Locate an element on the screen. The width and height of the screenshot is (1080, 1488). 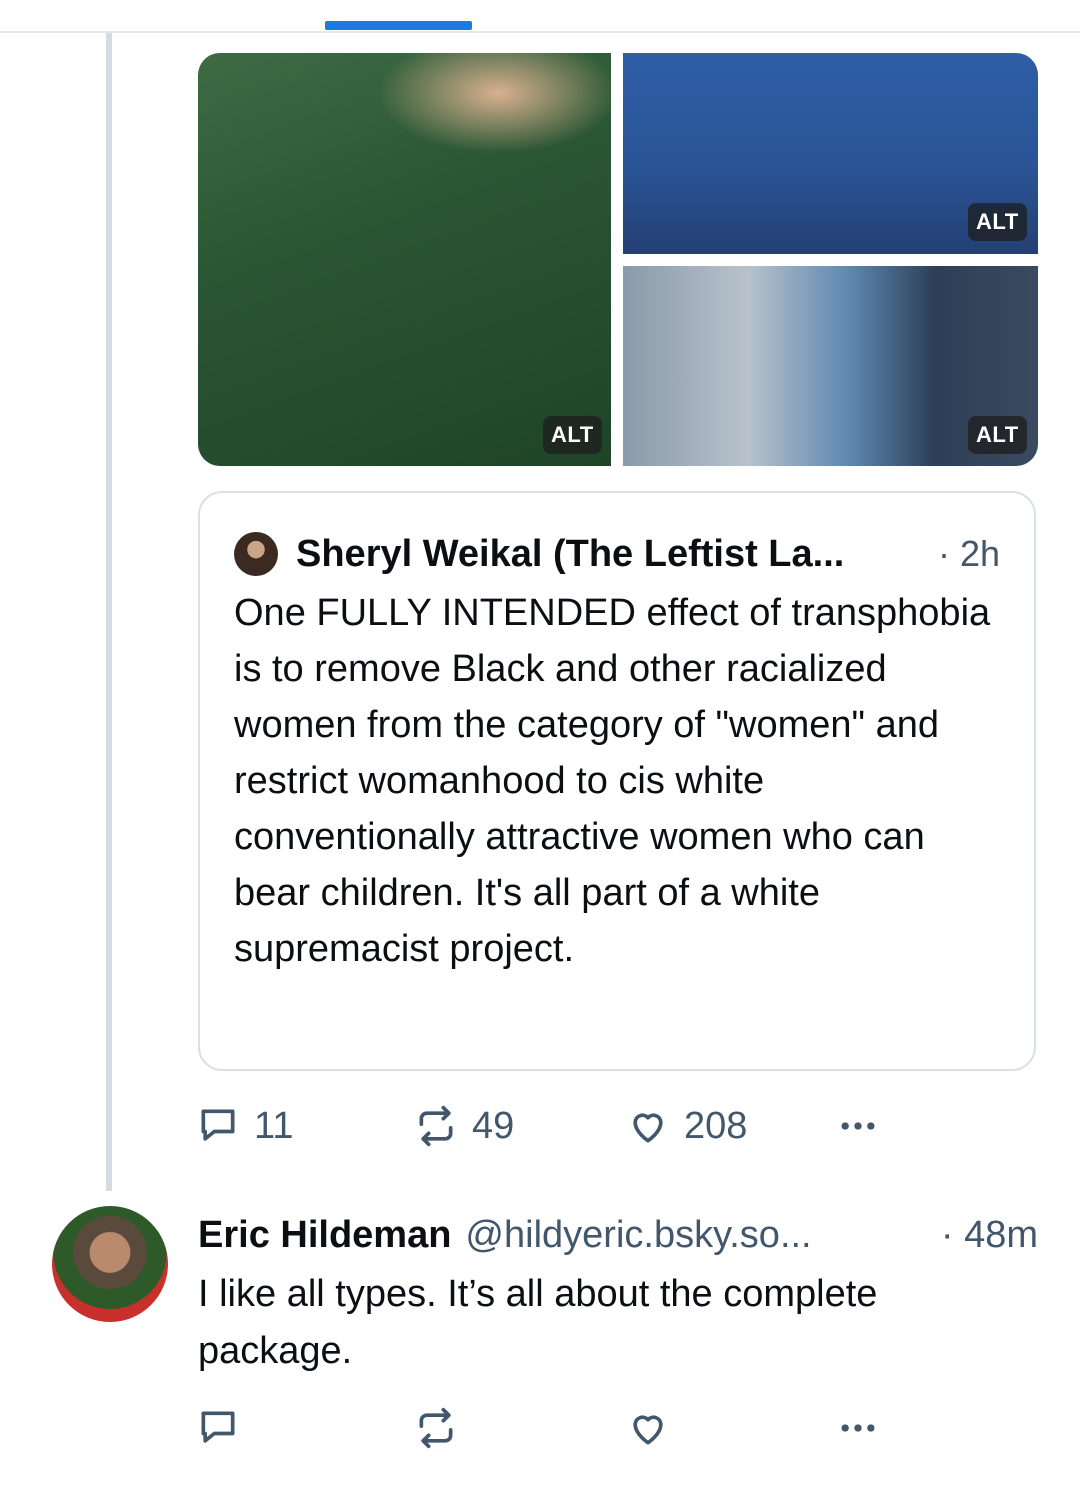
image-tennis-player-white: ALT is located at coordinates (404, 259).